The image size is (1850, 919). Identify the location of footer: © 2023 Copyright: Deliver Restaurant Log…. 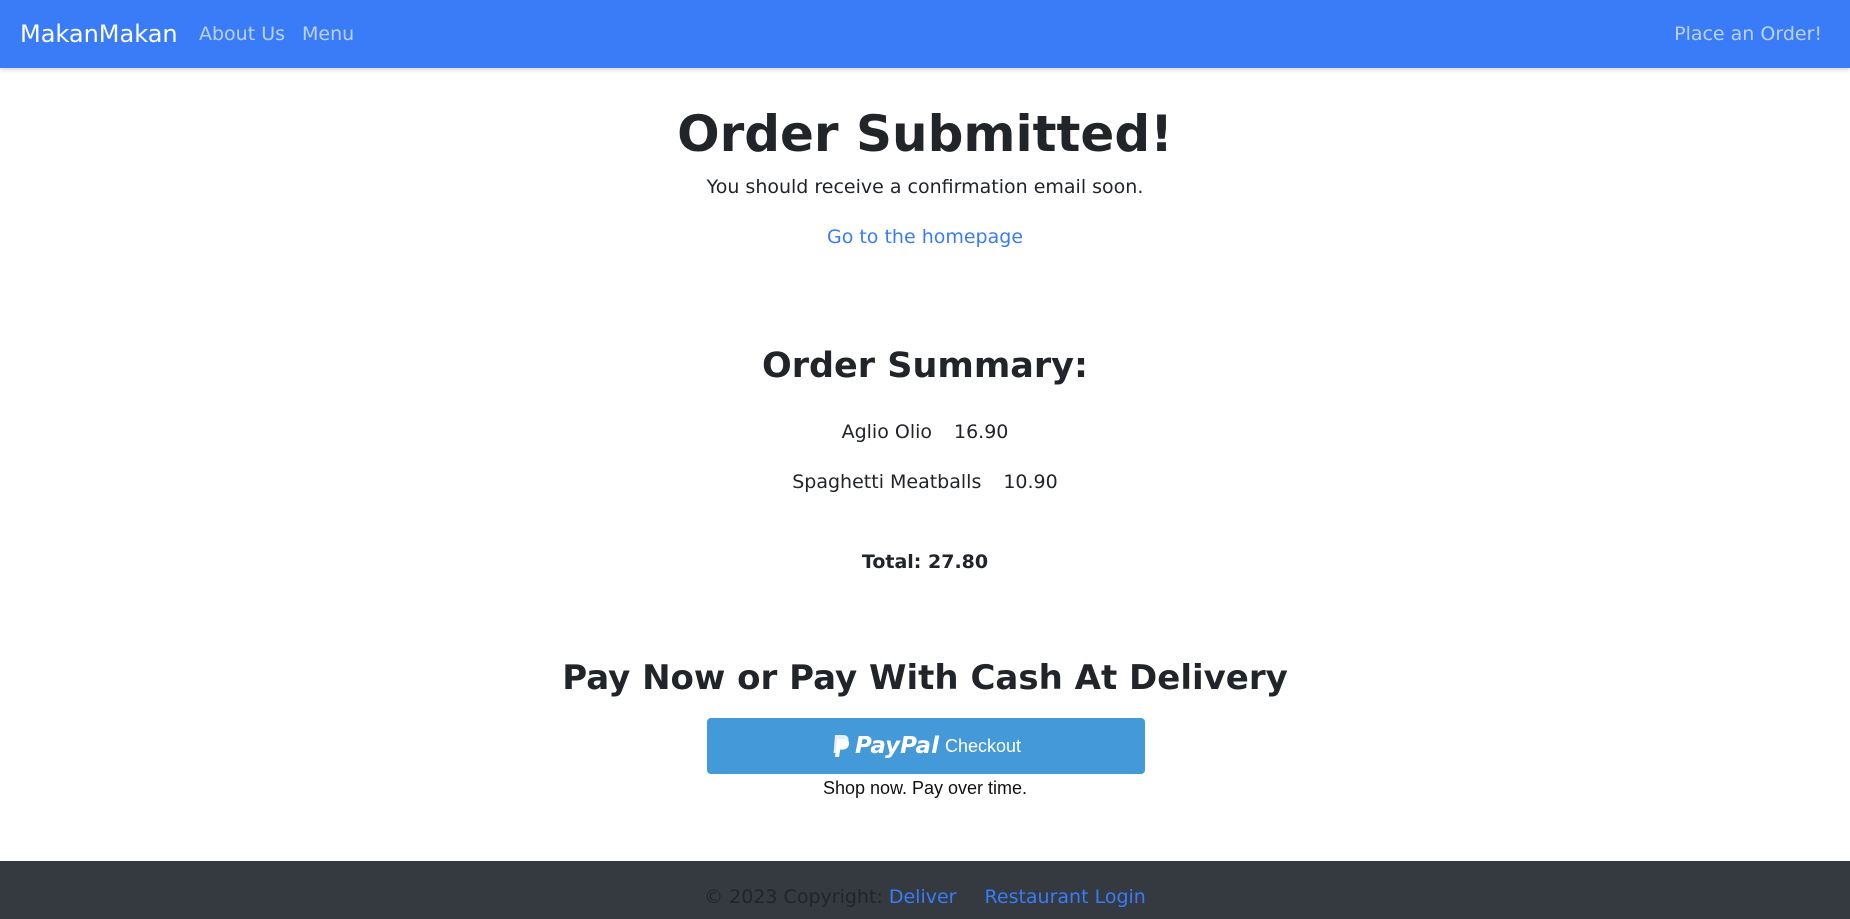
(925, 890).